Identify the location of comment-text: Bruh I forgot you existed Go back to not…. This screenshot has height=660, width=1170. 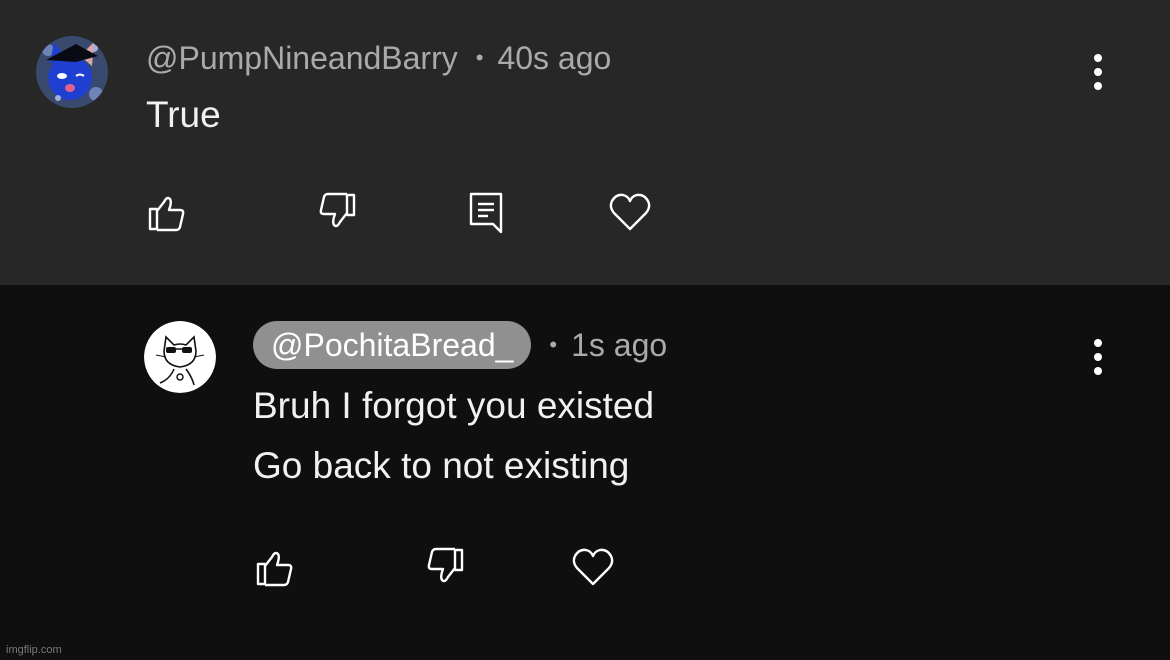
(453, 436).